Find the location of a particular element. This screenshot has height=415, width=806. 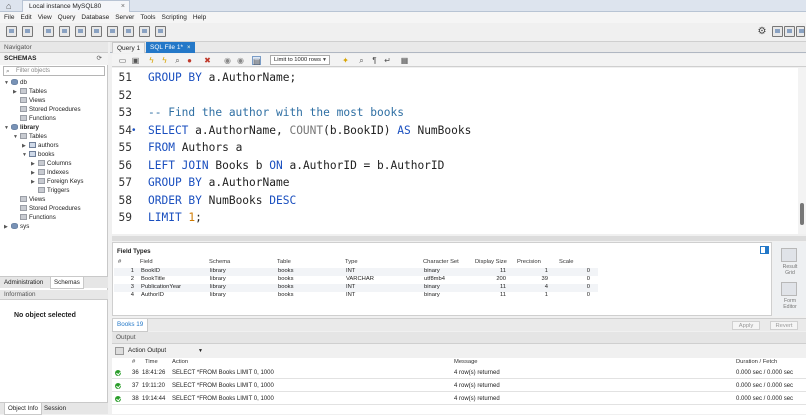

tree-item-db-tables: ▶ Tables is located at coordinates (30, 91).